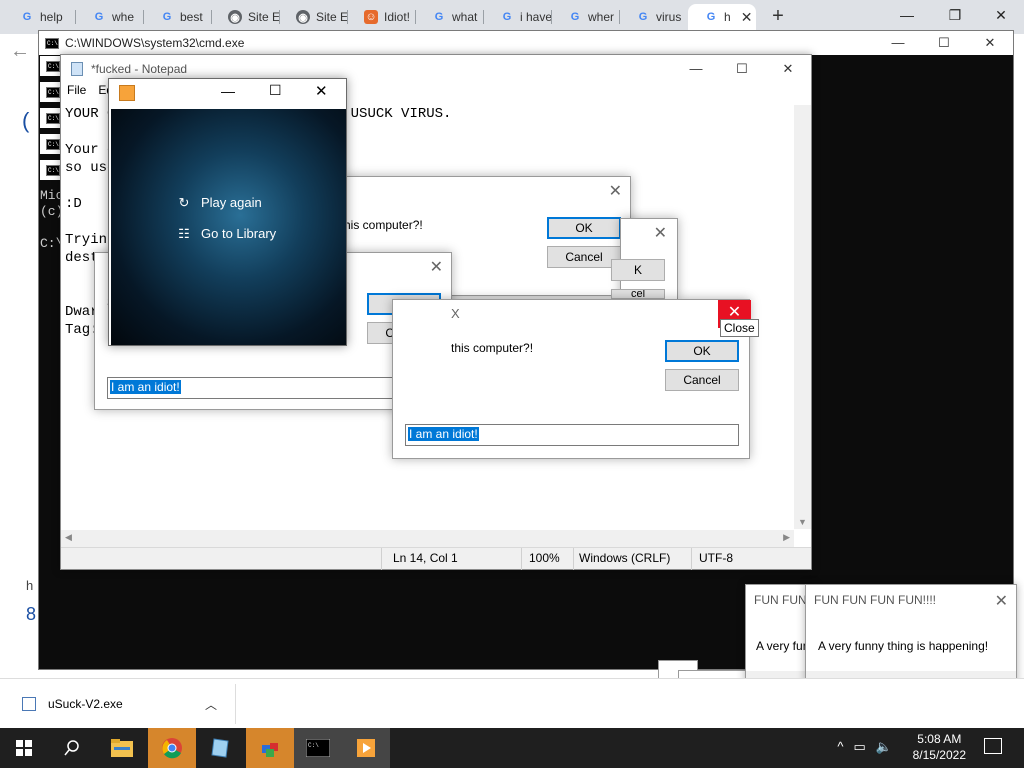  Describe the element at coordinates (939, 747) in the screenshot. I see `clock: 5:08 AM 8/15/2022` at that location.